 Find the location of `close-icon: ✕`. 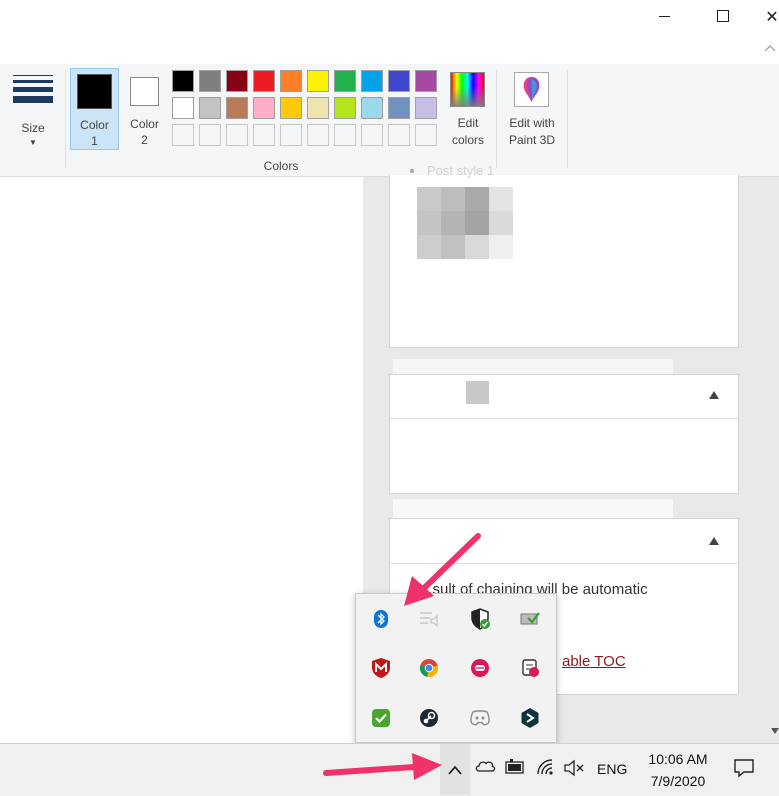

close-icon: ✕ is located at coordinates (772, 16).